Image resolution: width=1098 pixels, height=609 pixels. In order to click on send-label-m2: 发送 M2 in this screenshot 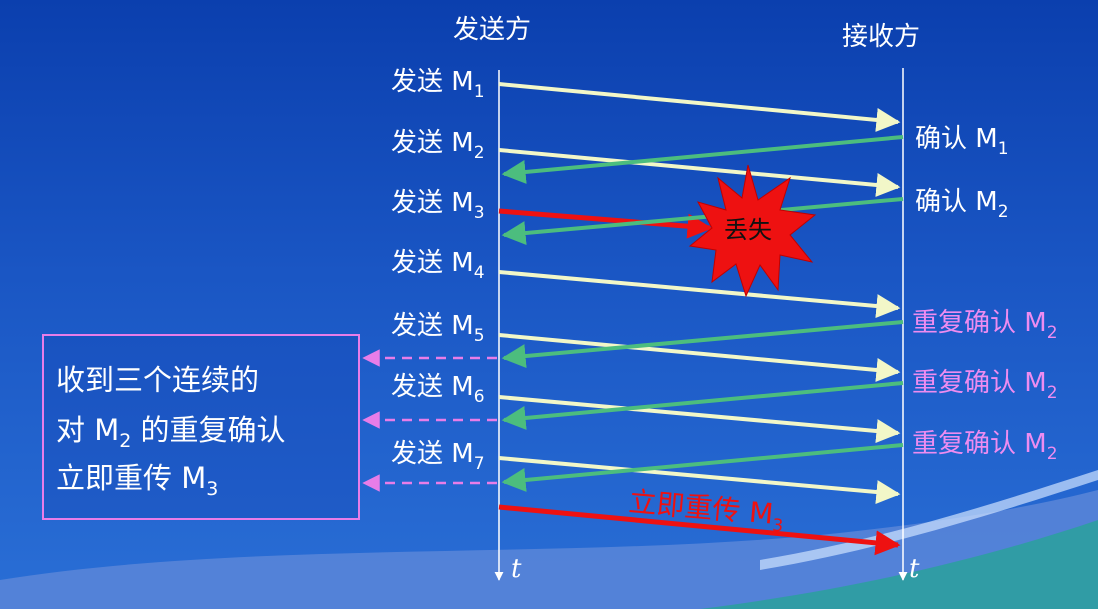, I will do `click(438, 145)`.